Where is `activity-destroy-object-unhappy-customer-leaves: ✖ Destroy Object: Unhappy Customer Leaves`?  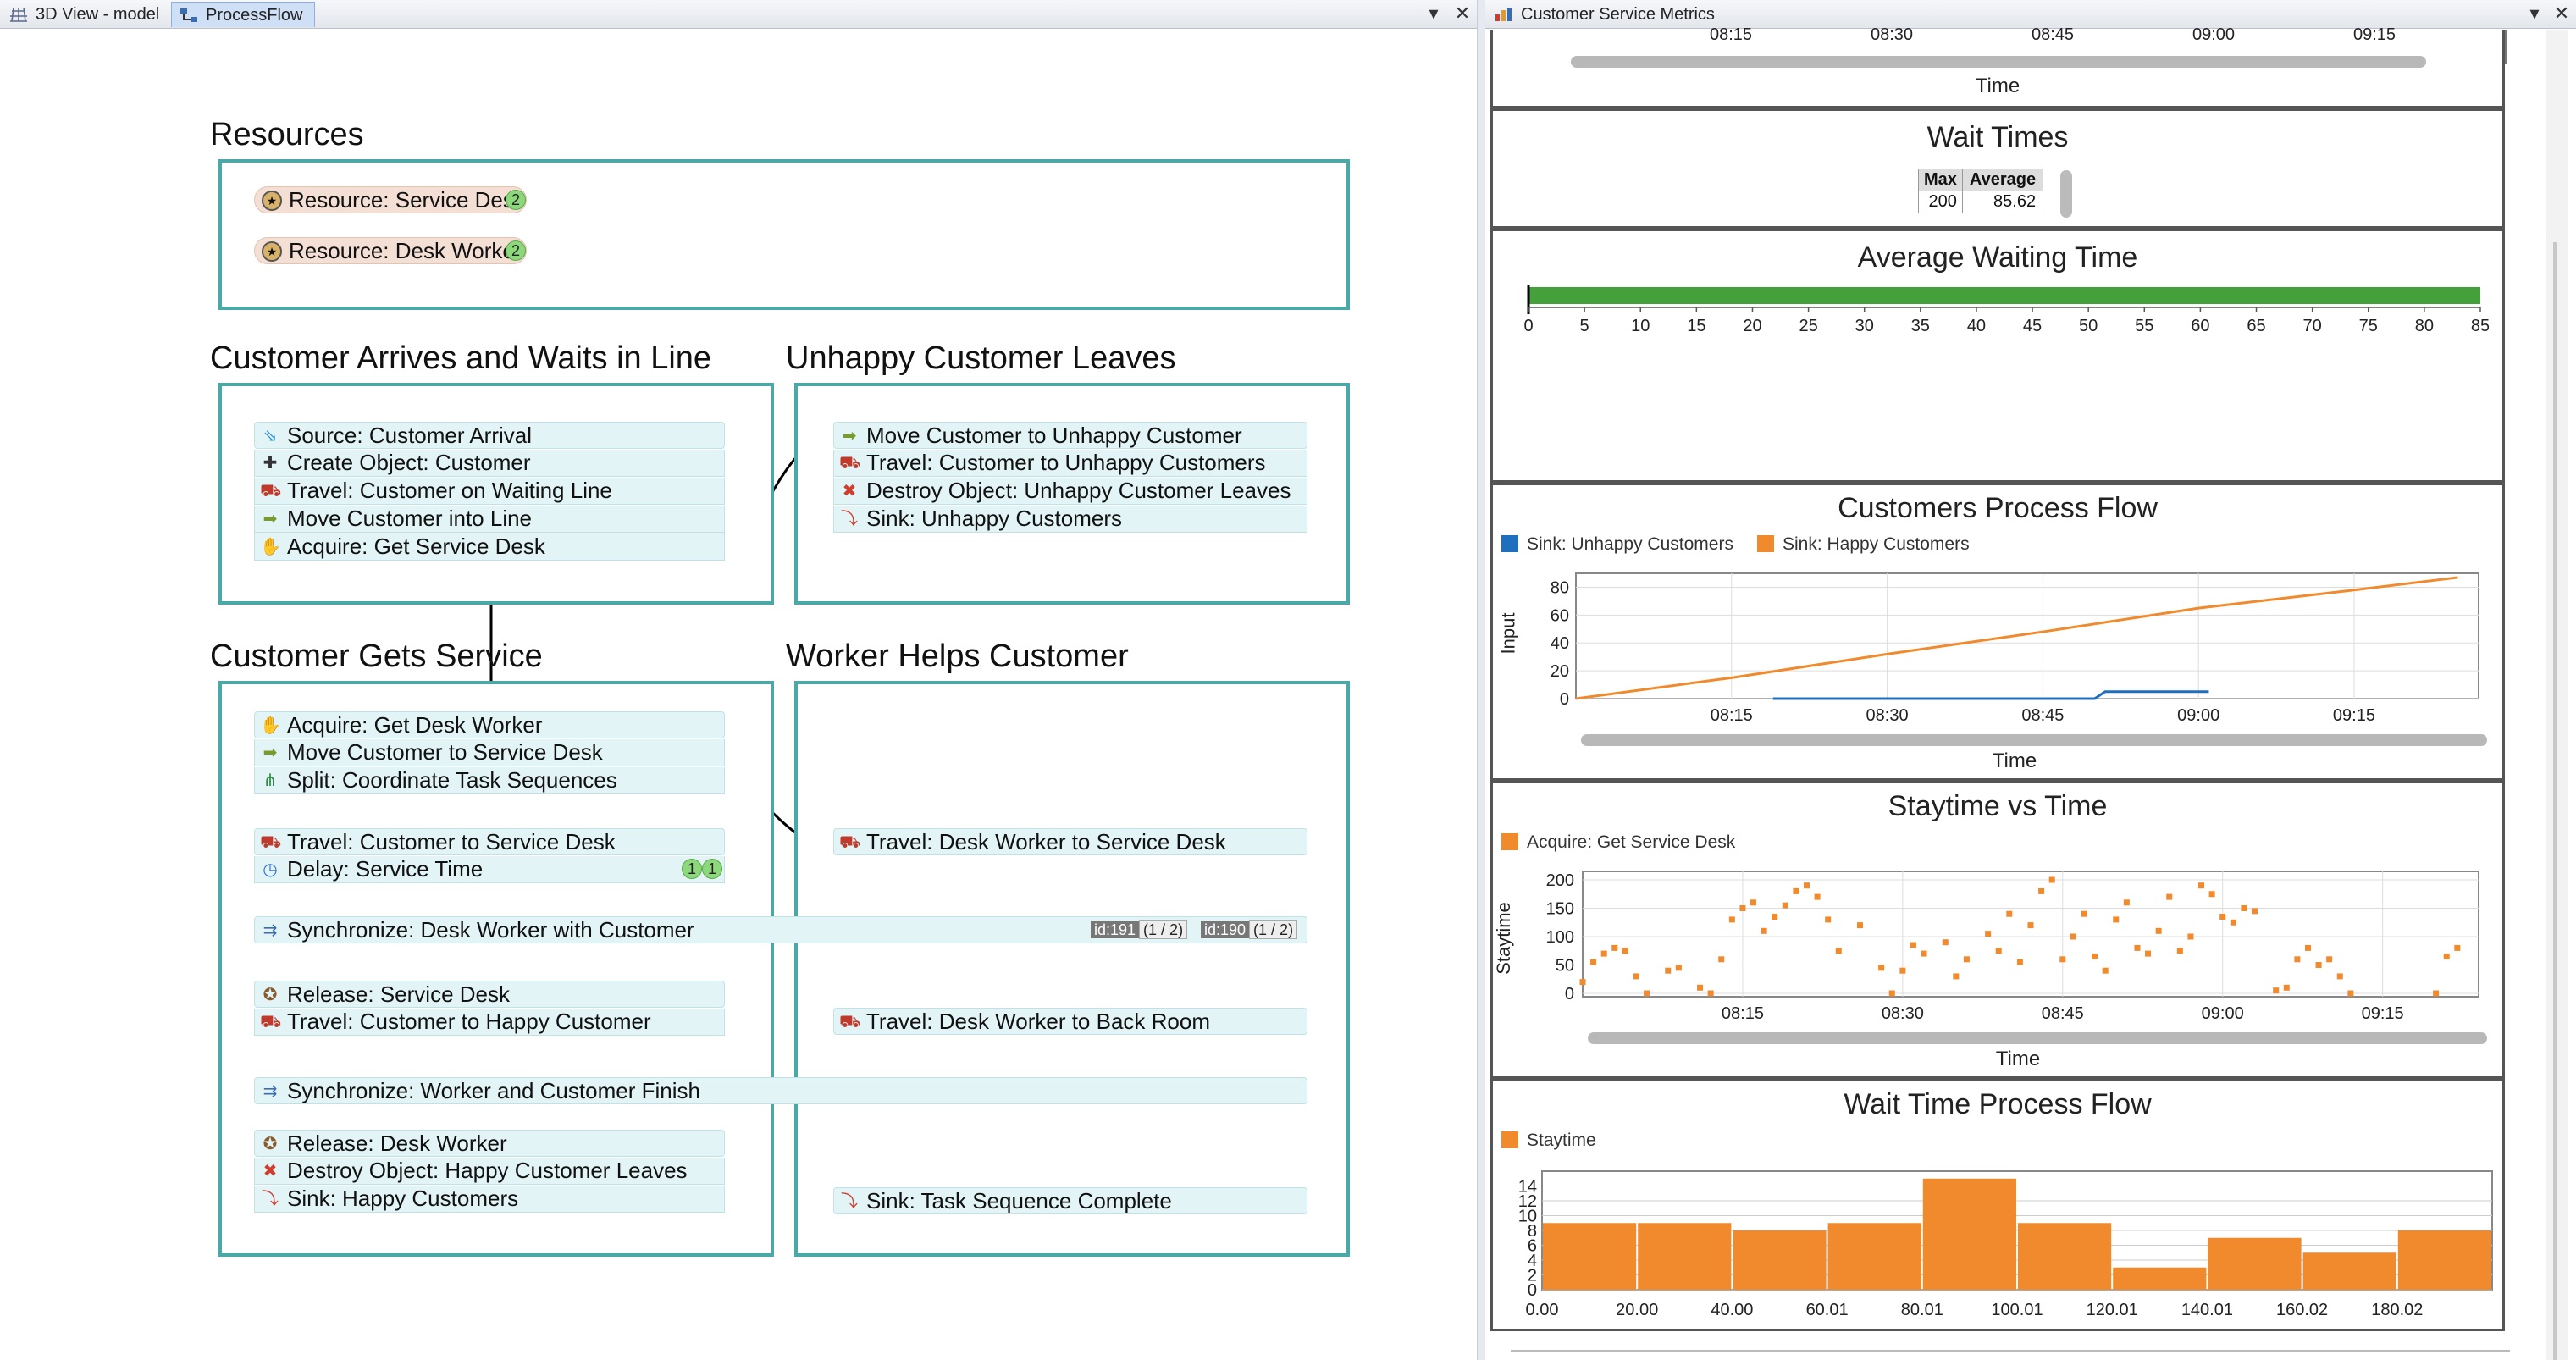
activity-destroy-object-unhappy-customer-leaves: ✖ Destroy Object: Unhappy Customer Leaves is located at coordinates (1070, 492).